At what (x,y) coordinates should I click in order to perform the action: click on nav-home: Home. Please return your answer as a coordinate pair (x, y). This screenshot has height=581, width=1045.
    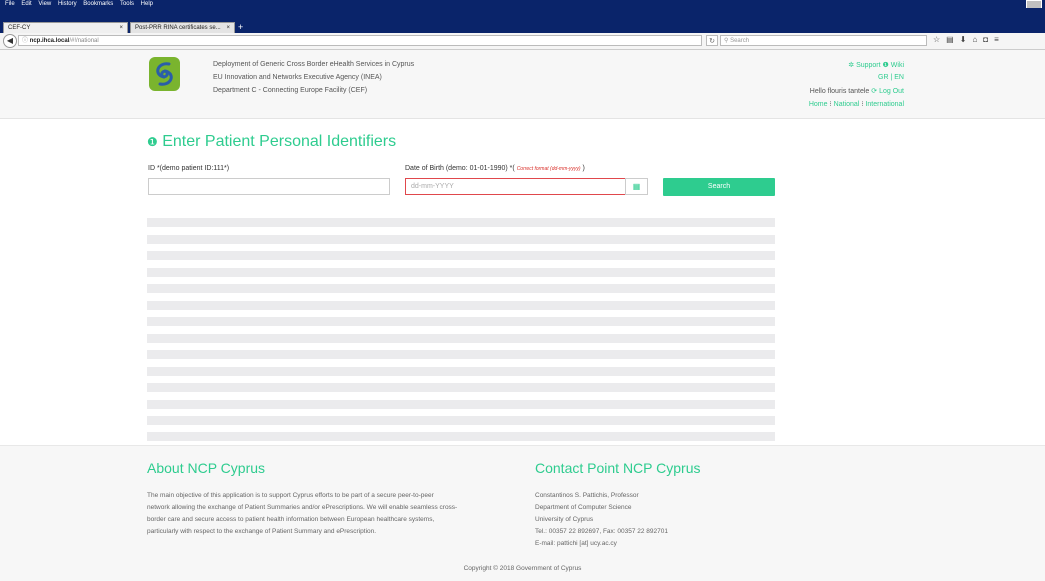
    Looking at the image, I should click on (818, 104).